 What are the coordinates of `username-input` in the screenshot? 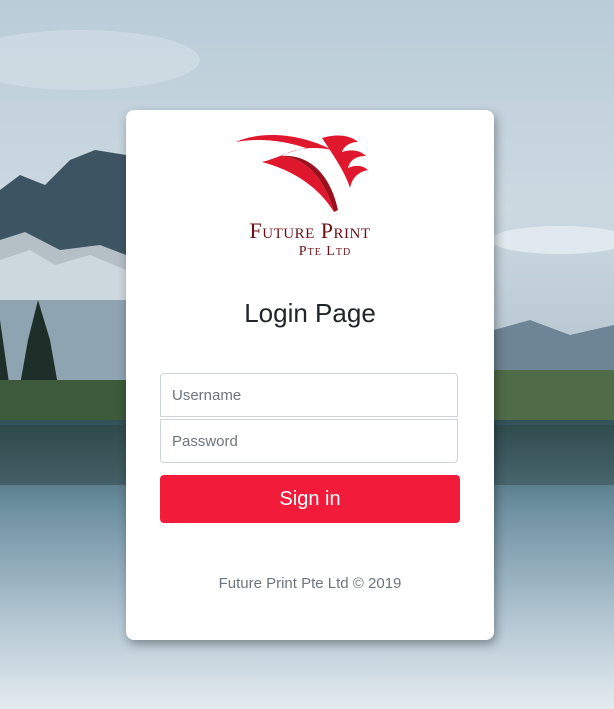 It's located at (309, 395).